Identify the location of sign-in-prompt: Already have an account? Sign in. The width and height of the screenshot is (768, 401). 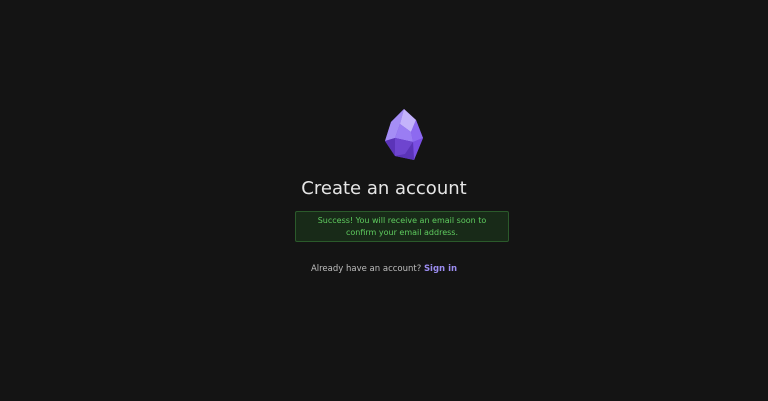
(384, 269).